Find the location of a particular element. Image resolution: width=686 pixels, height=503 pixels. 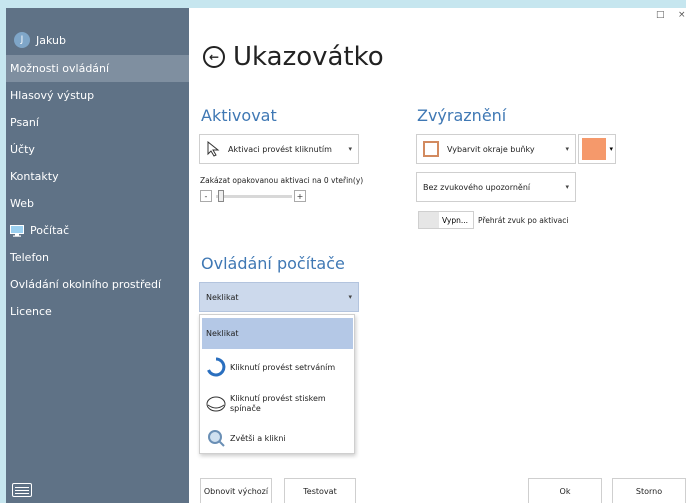

user-name: Jakub is located at coordinates (51, 40).